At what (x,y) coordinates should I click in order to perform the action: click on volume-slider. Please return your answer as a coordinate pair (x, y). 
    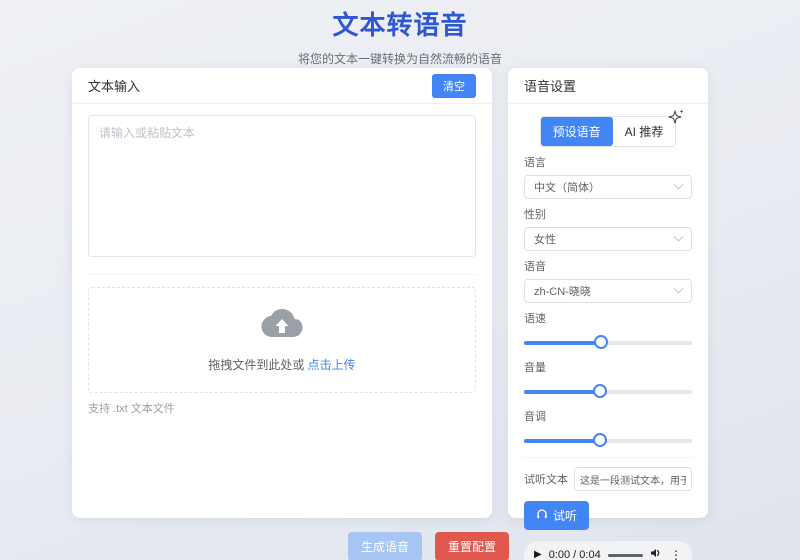
    Looking at the image, I should click on (608, 391).